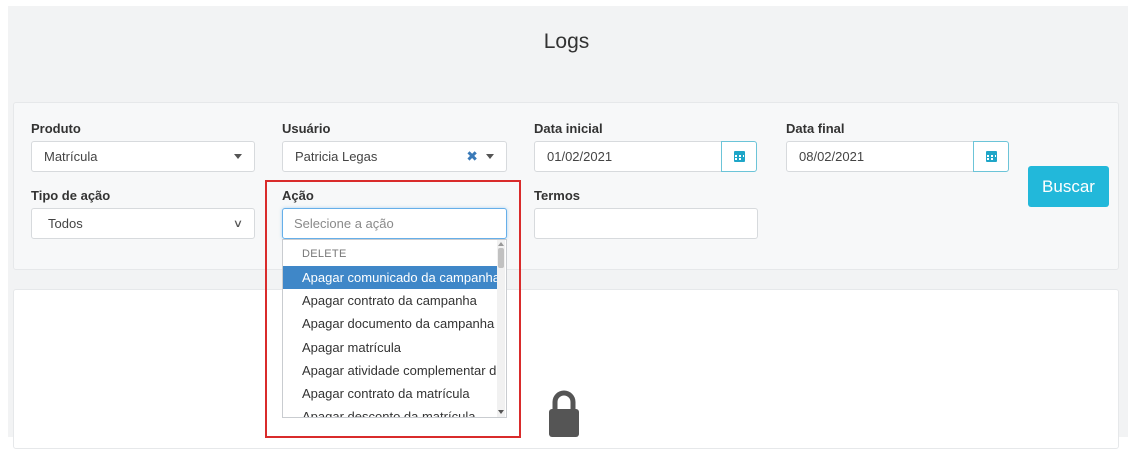 The width and height of the screenshot is (1133, 449). Describe the element at coordinates (56, 128) in the screenshot. I see `produto-label: Produto` at that location.